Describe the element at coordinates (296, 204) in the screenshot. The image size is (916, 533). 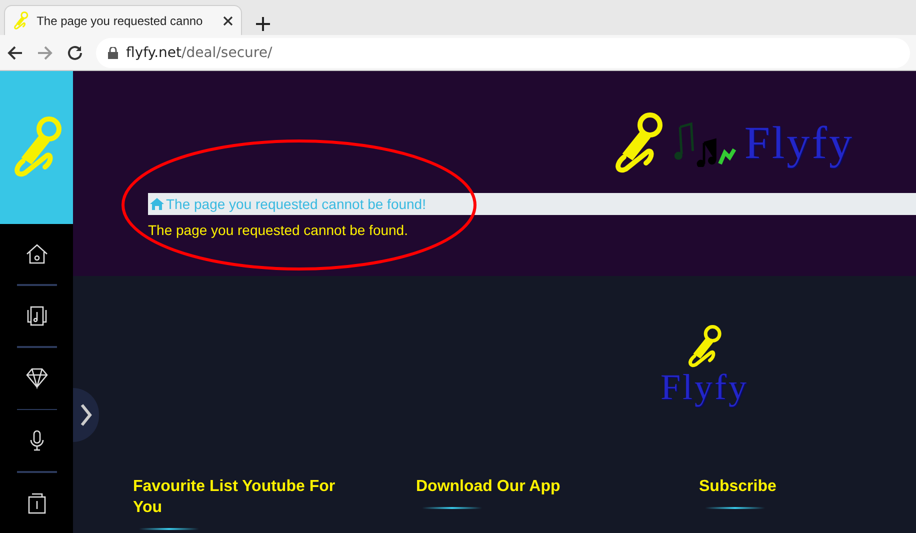
I see `breadcrumb-text: The page you requested cannot be found!` at that location.